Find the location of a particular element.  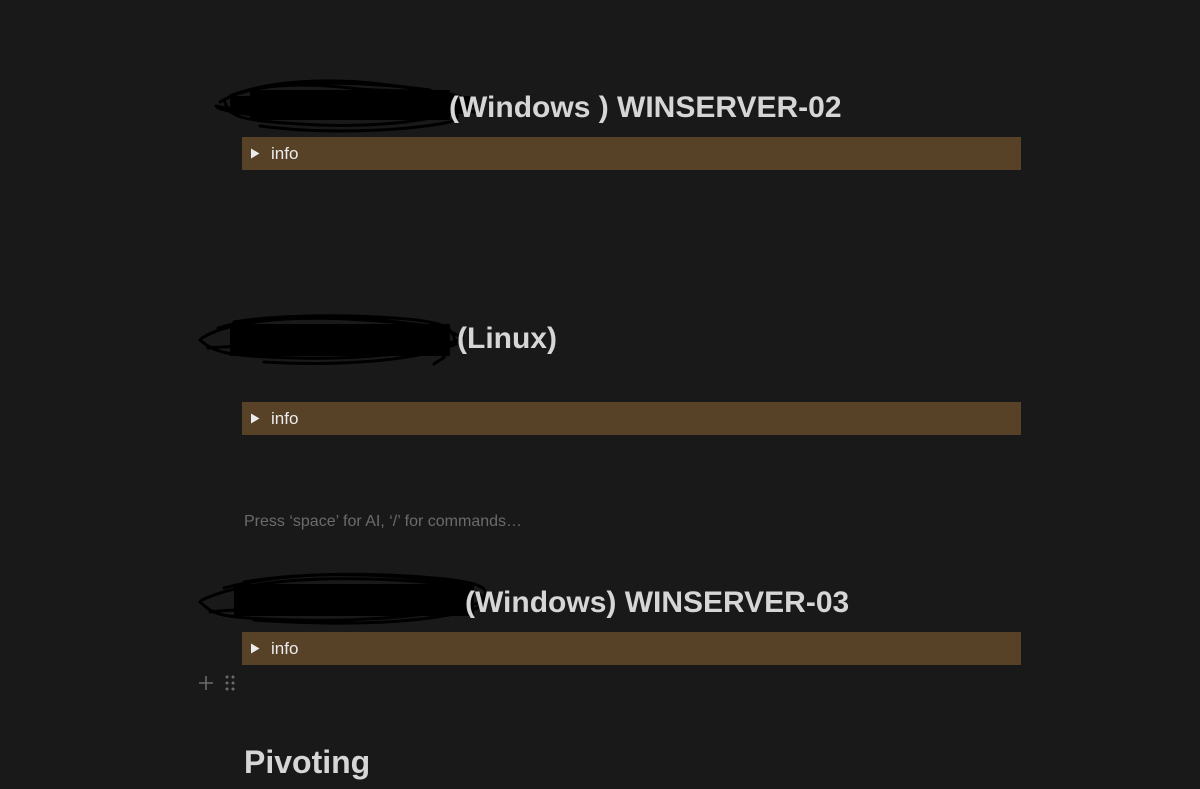

section-heading: Pivoting is located at coordinates (307, 762).